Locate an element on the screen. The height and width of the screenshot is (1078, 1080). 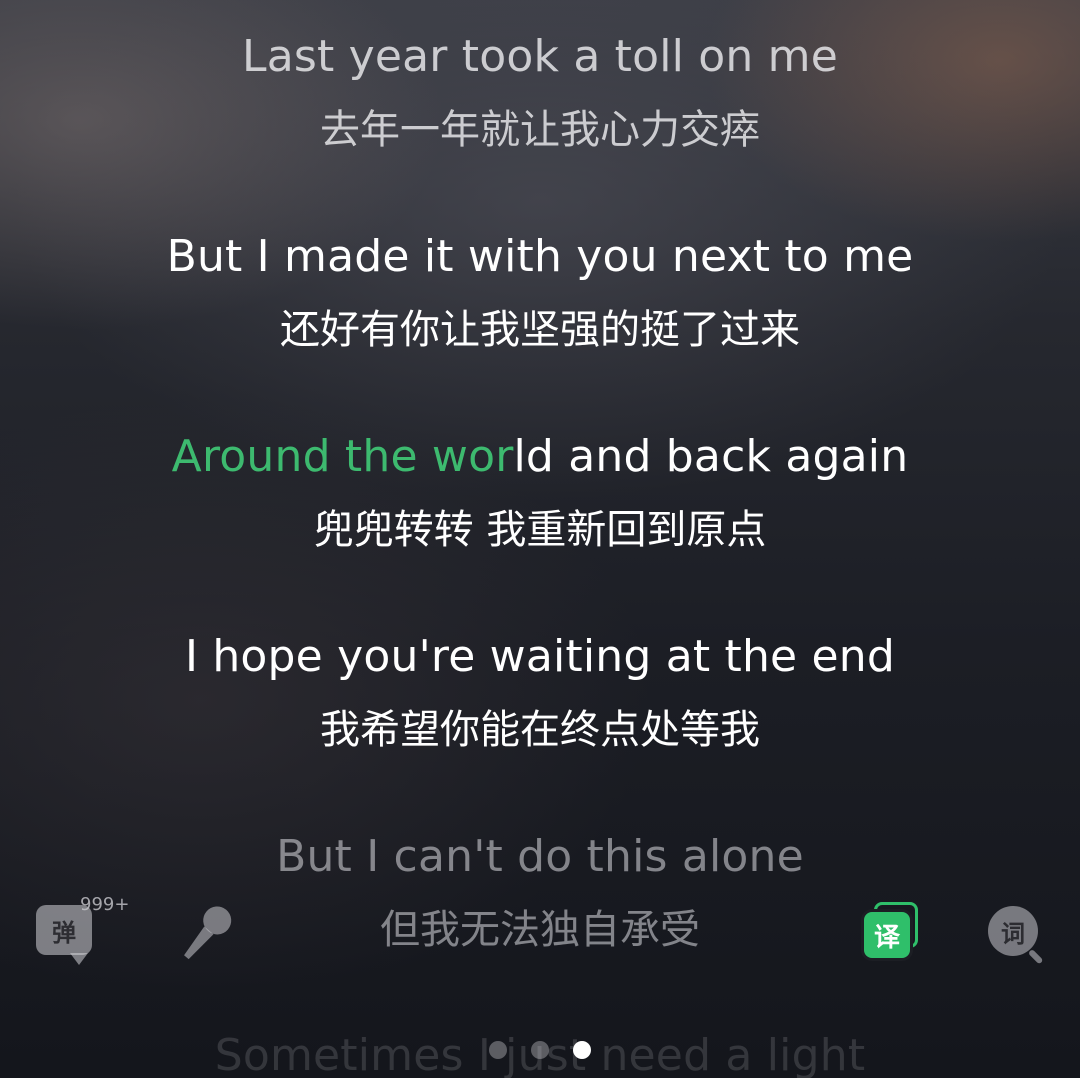
translate-label: 译 is located at coordinates (886, 937).